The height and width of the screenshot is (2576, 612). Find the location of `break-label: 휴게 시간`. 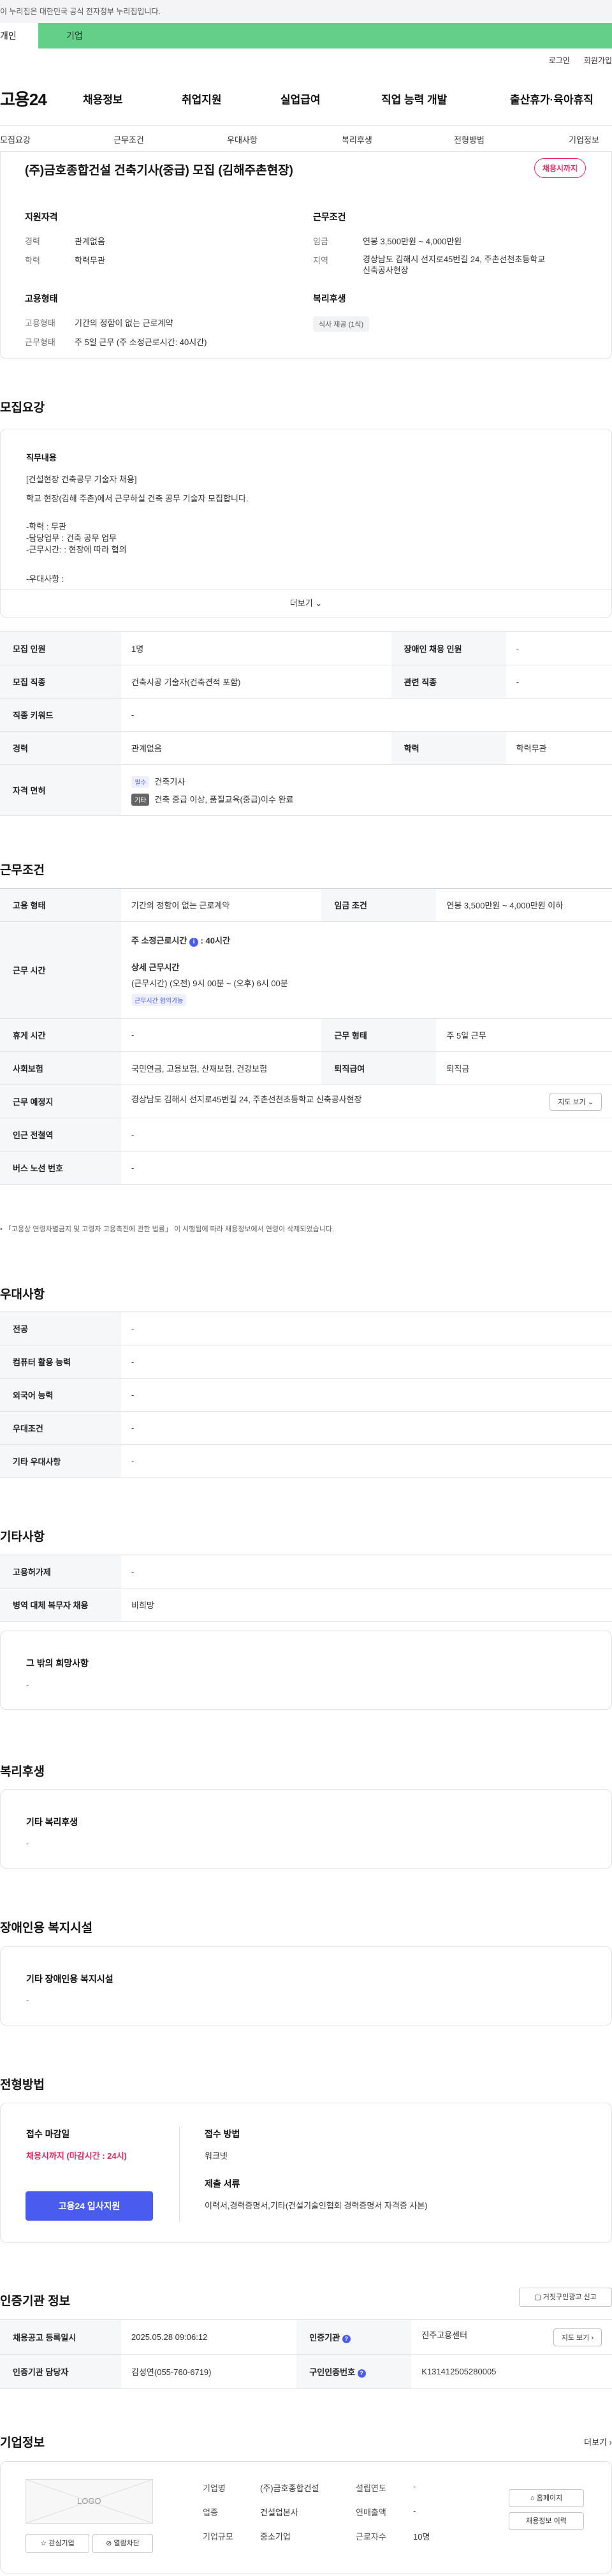

break-label: 휴게 시간 is located at coordinates (60, 1035).